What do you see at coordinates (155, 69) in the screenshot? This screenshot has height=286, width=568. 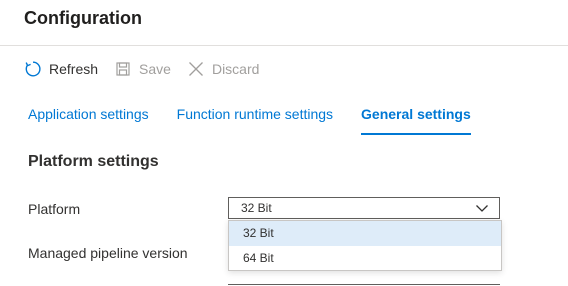 I see `save-label: Save` at bounding box center [155, 69].